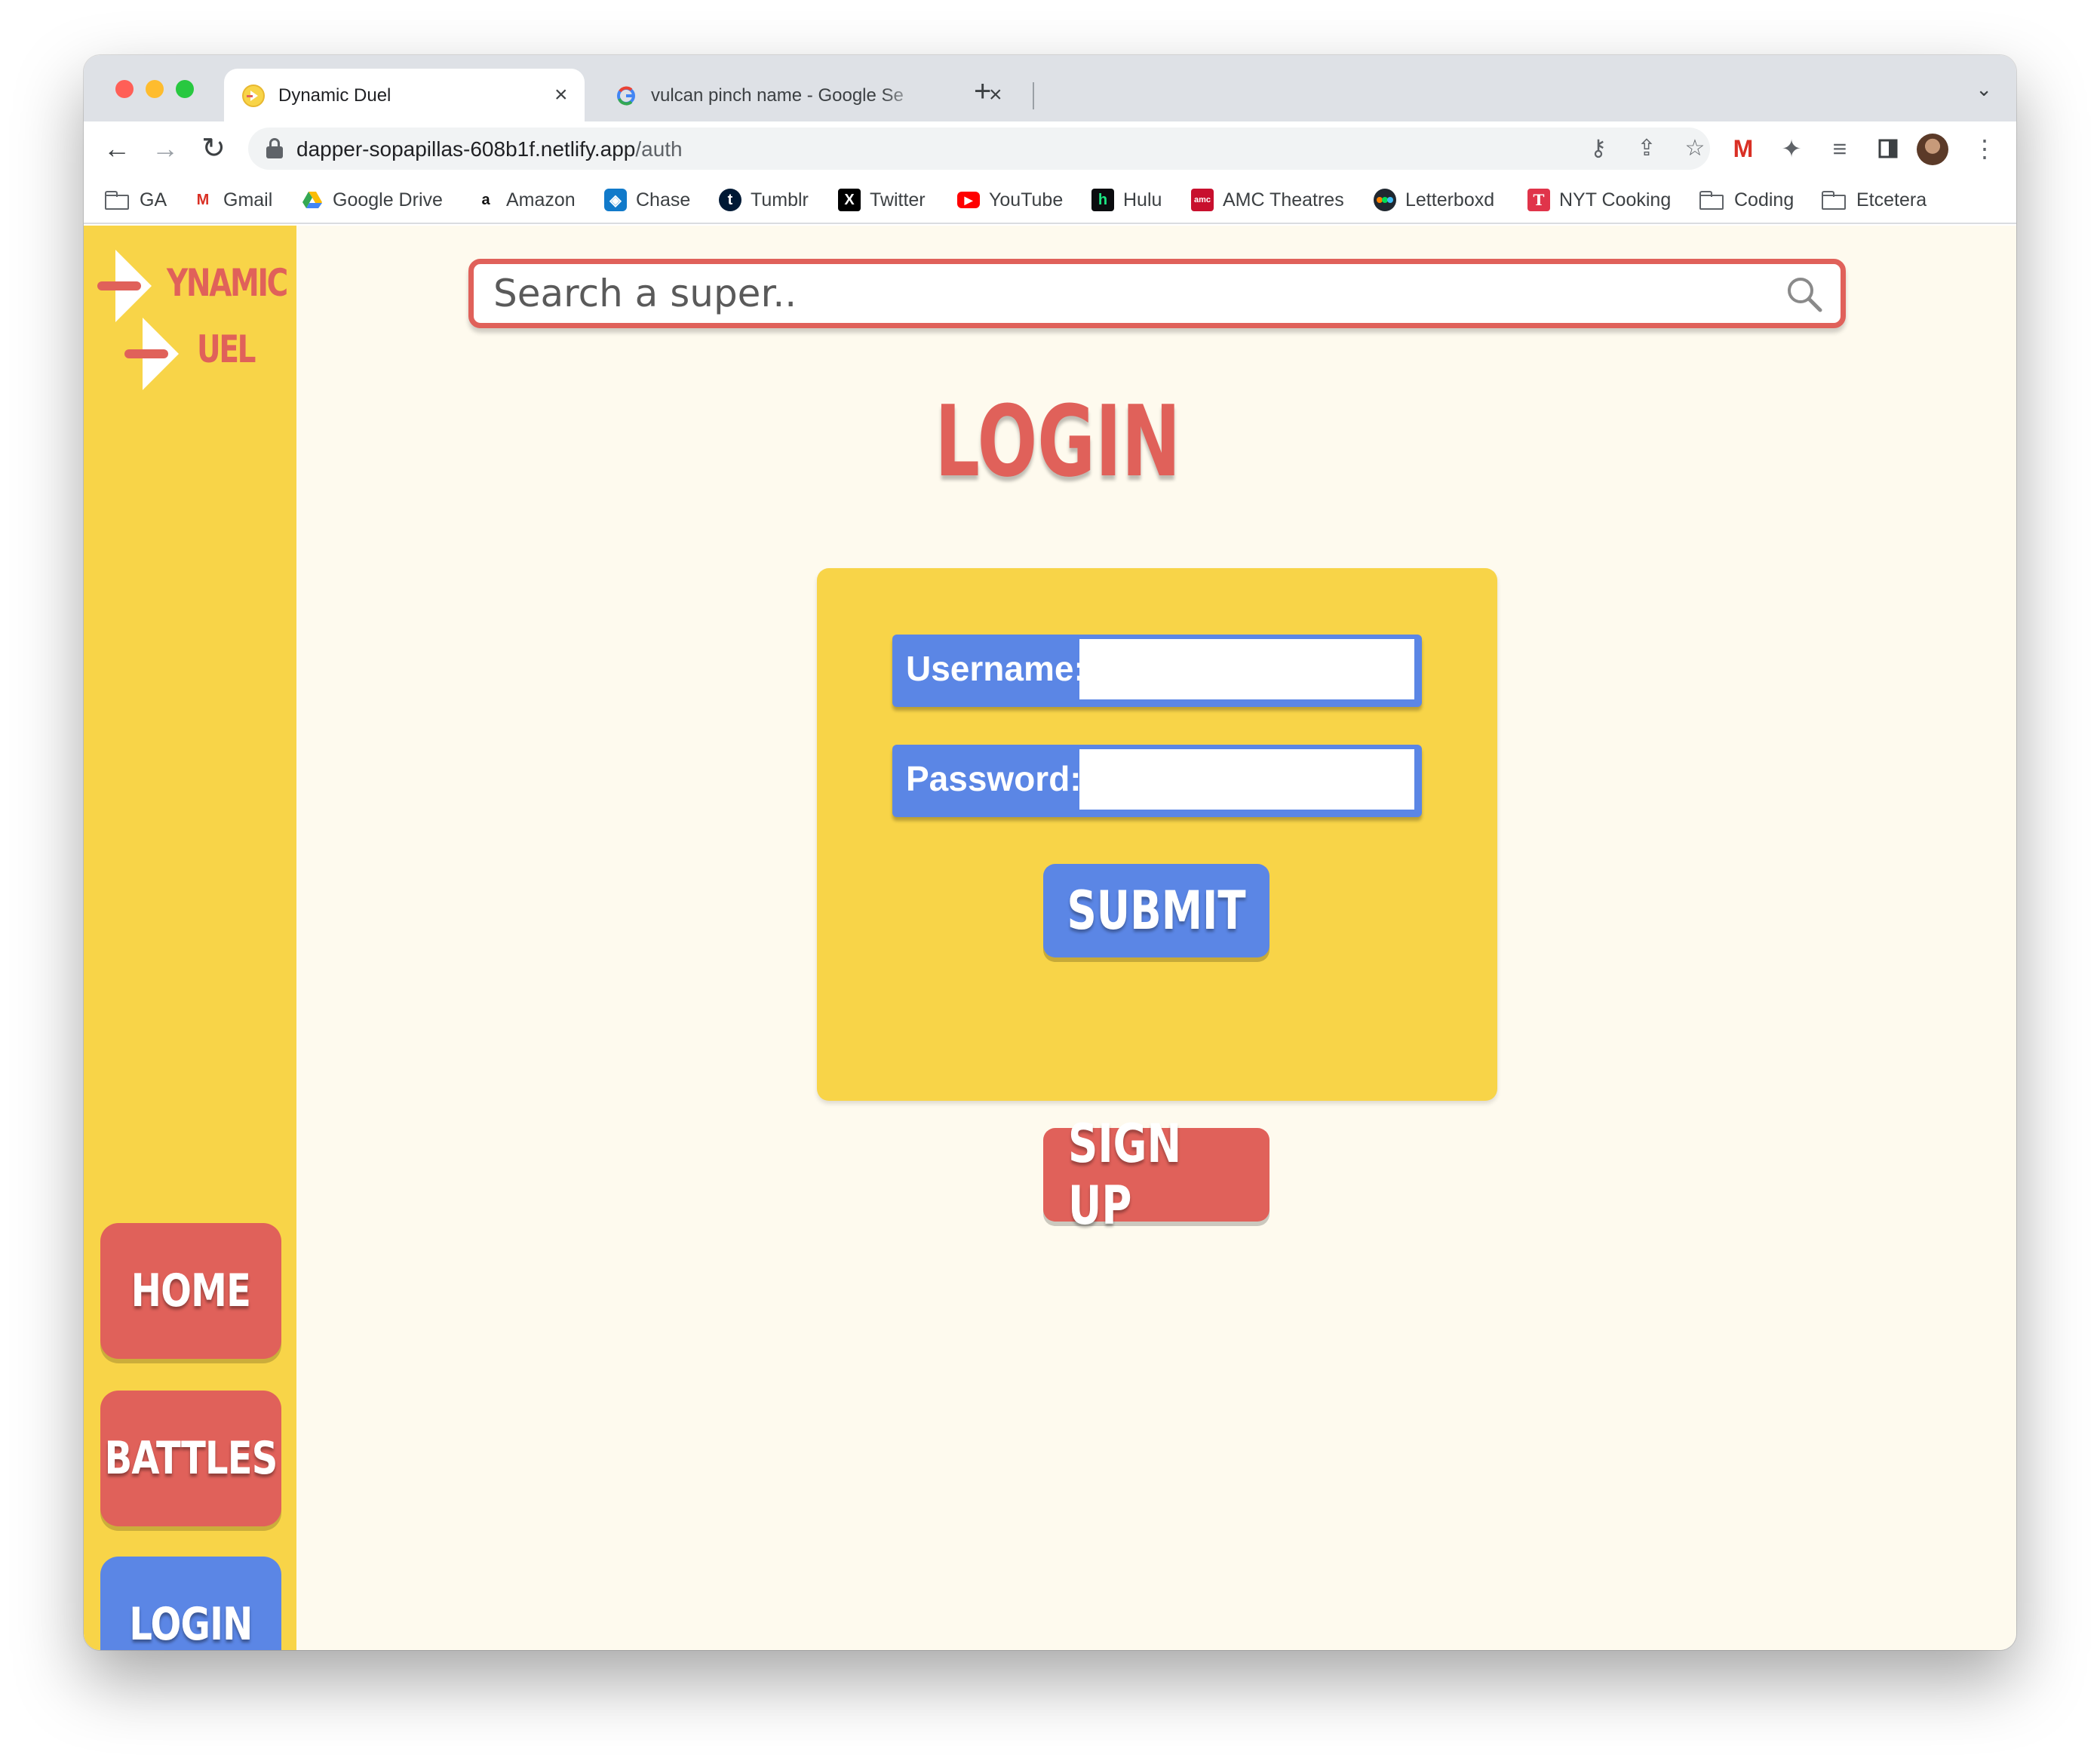  Describe the element at coordinates (117, 148) in the screenshot. I see `back-arrow-icon: ←` at that location.